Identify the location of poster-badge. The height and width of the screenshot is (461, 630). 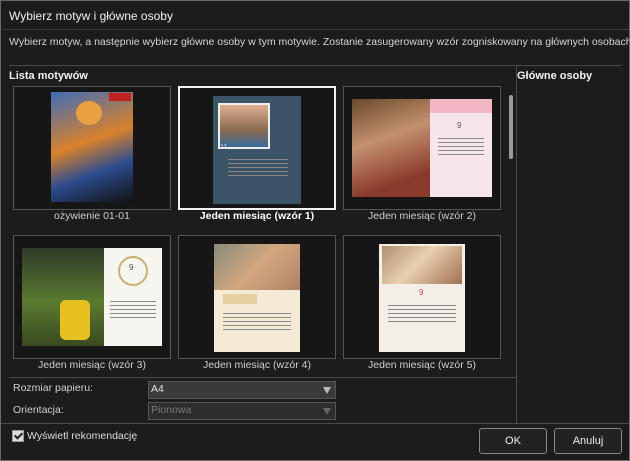
(120, 97).